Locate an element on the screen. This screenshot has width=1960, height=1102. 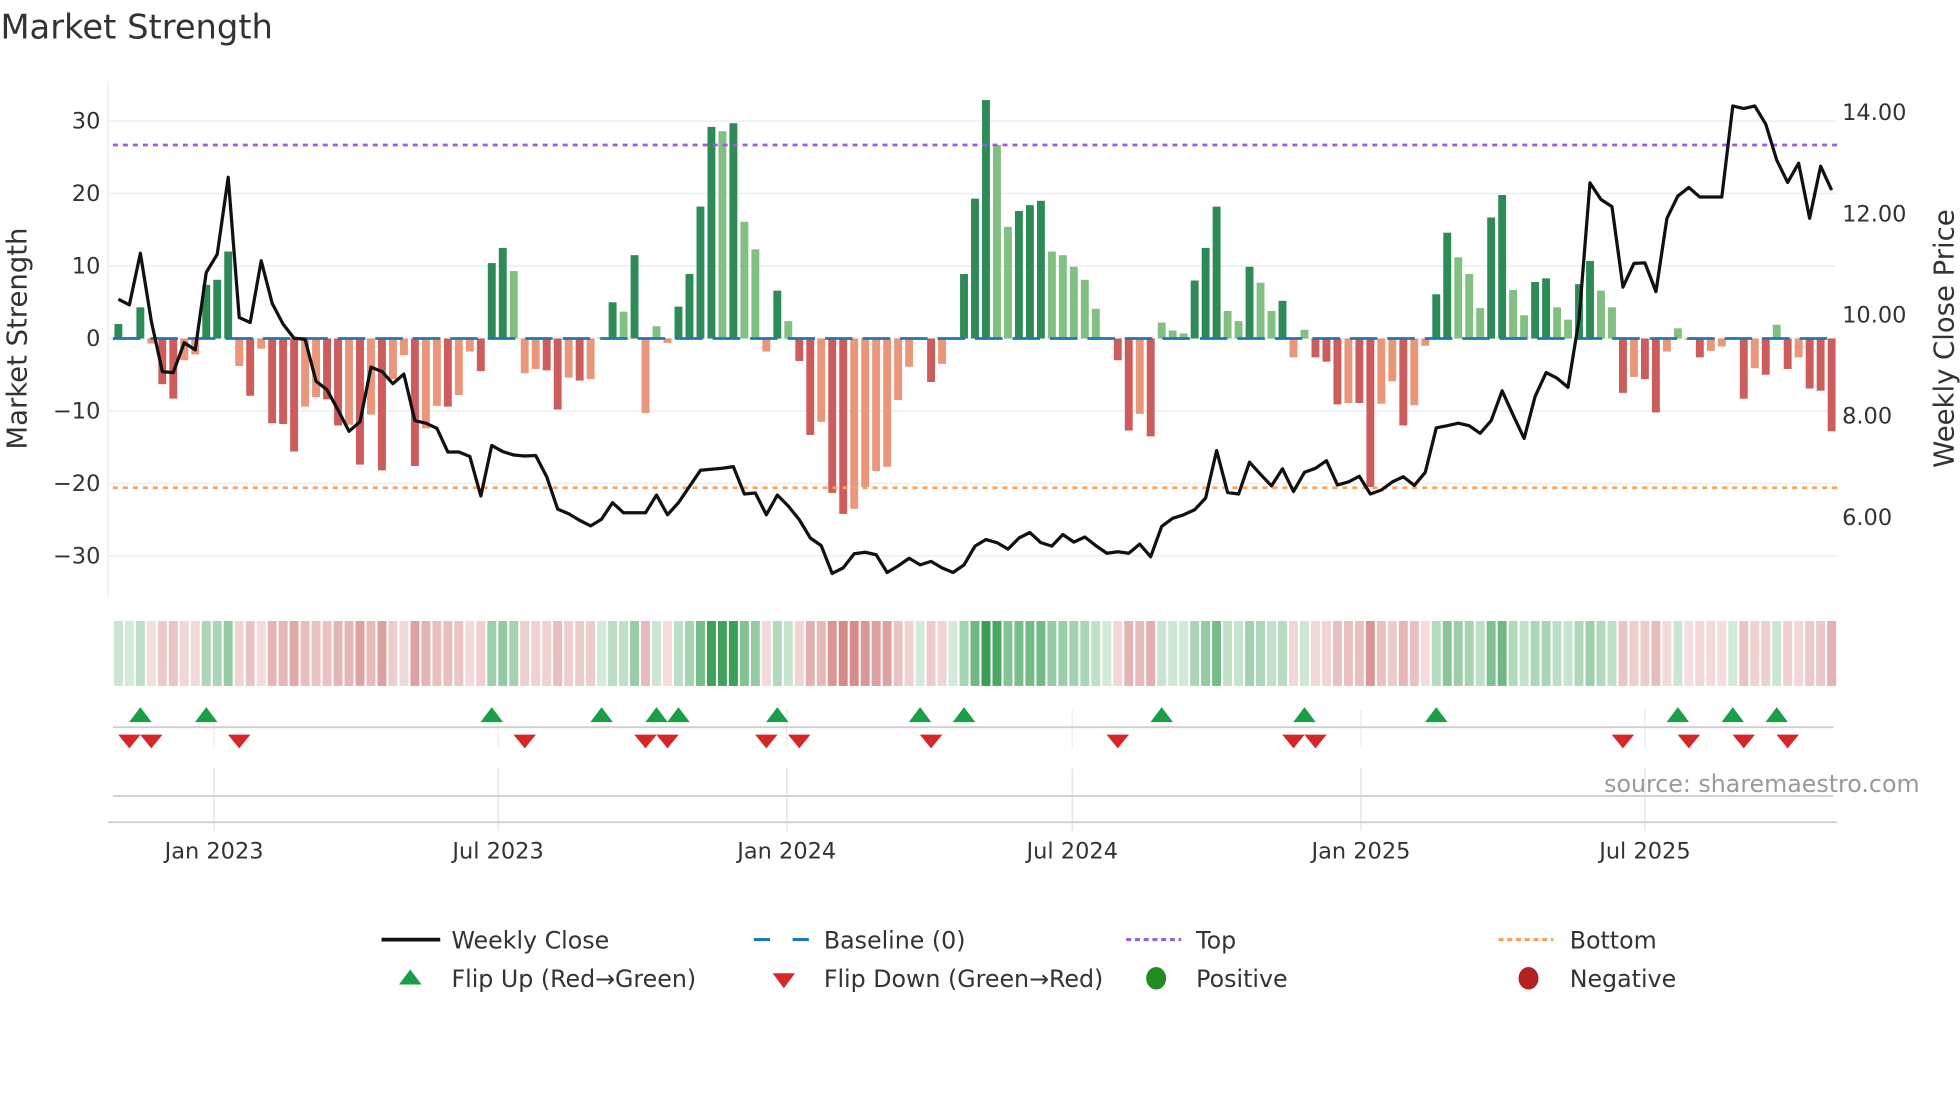
y2-tick-label: 14.00 is located at coordinates (1874, 113).